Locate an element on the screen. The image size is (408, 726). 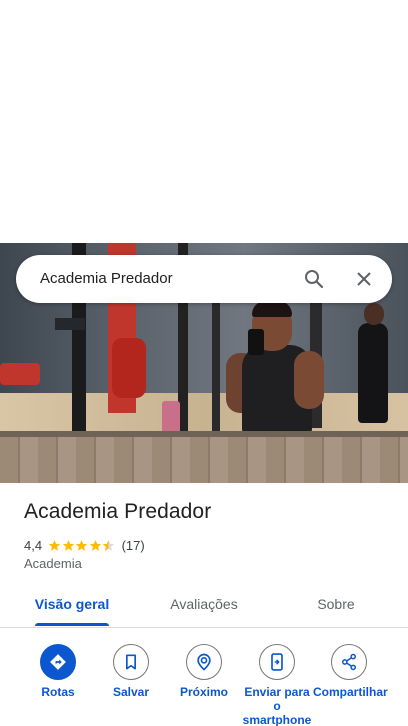
send-to-phone-icon is located at coordinates (277, 662).